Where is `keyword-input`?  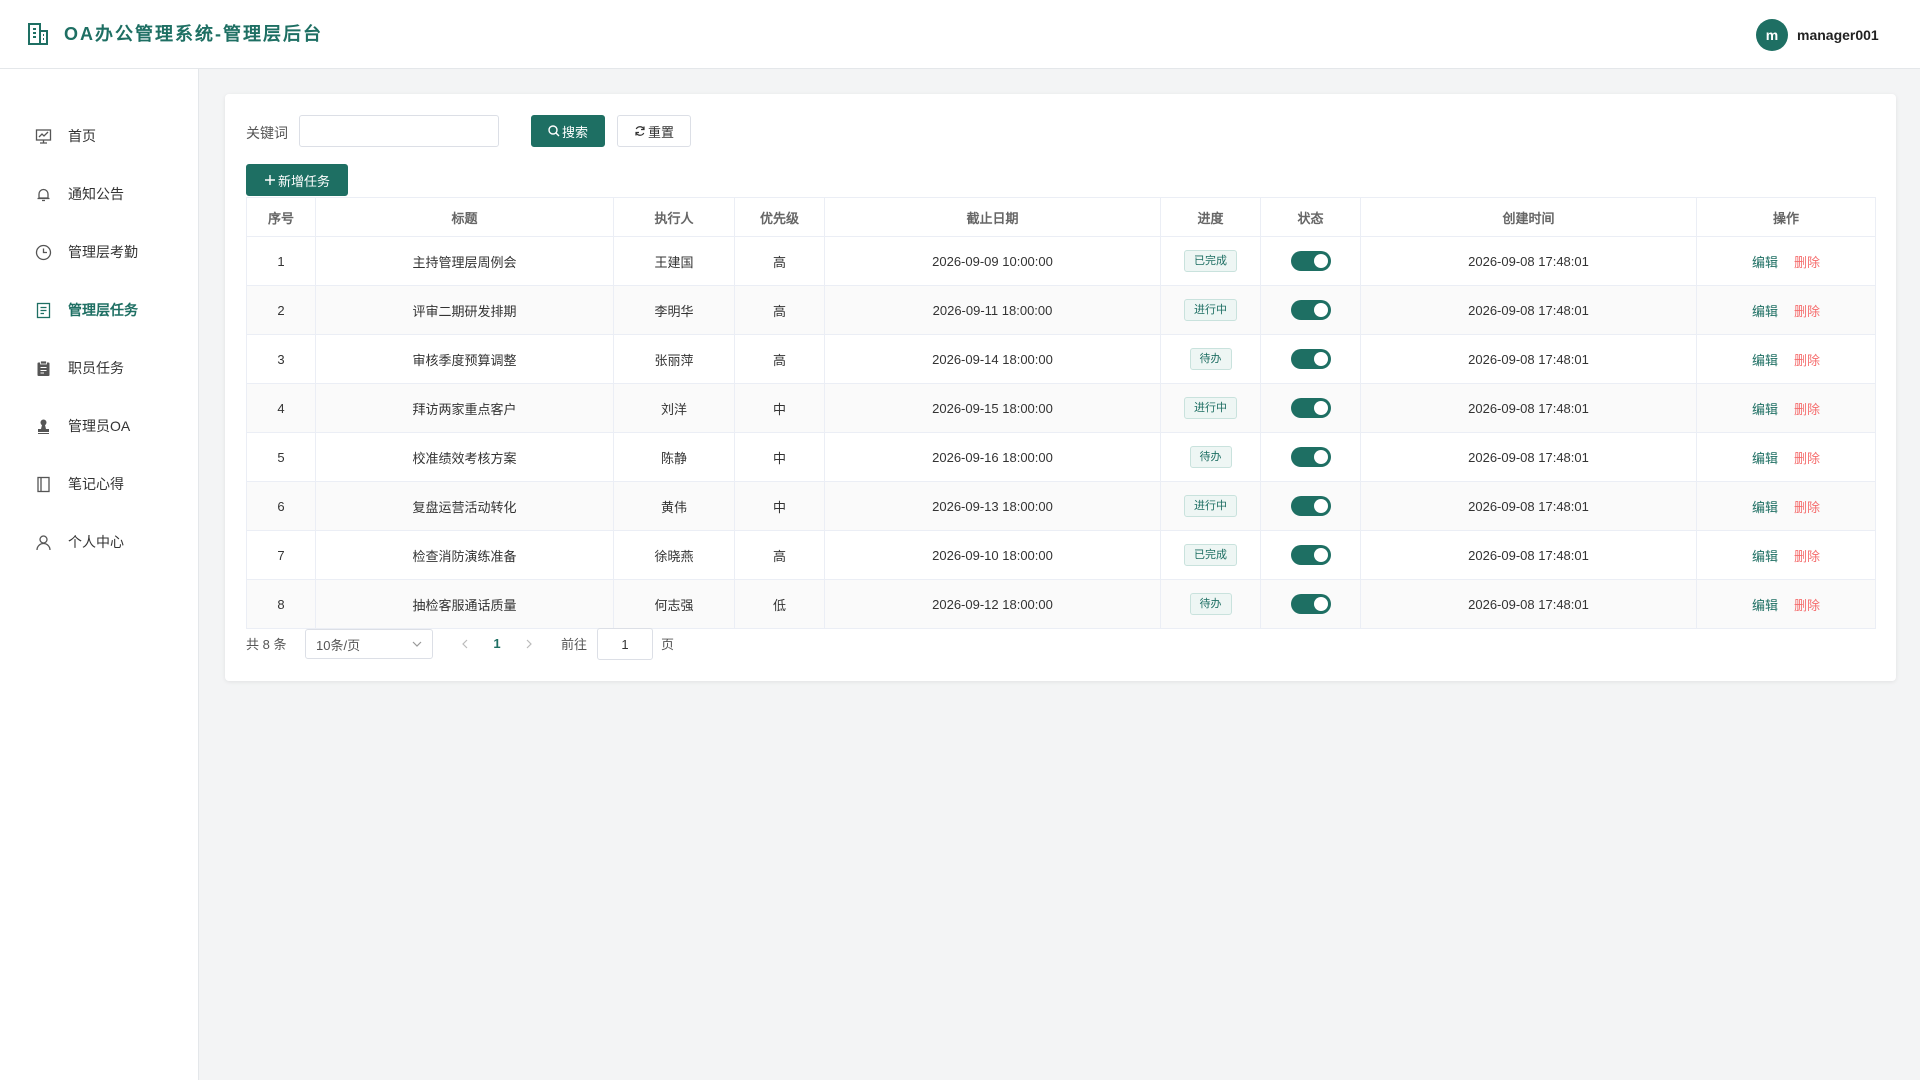 keyword-input is located at coordinates (399, 131).